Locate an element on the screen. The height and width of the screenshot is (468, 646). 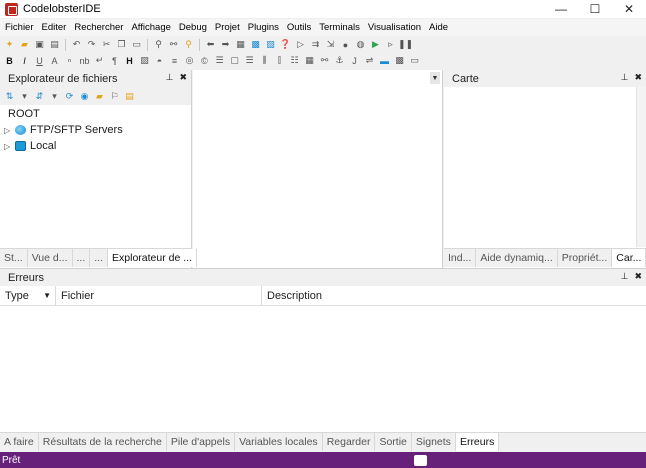
tab-errors: Erreurs is located at coordinates (477, 442).